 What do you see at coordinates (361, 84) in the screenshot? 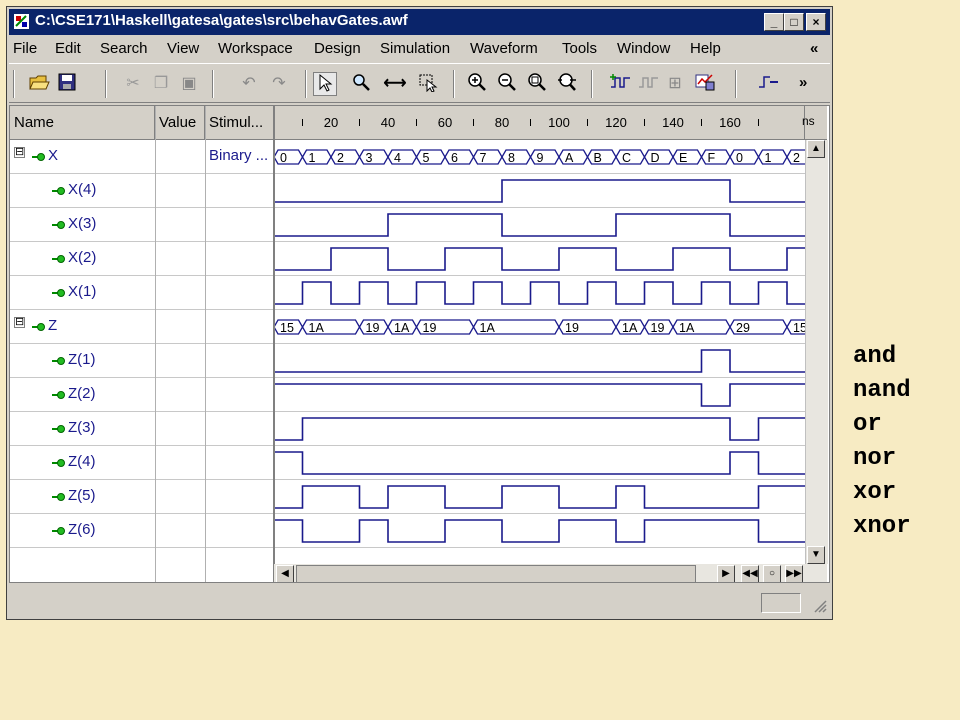
I see `find-icon` at bounding box center [361, 84].